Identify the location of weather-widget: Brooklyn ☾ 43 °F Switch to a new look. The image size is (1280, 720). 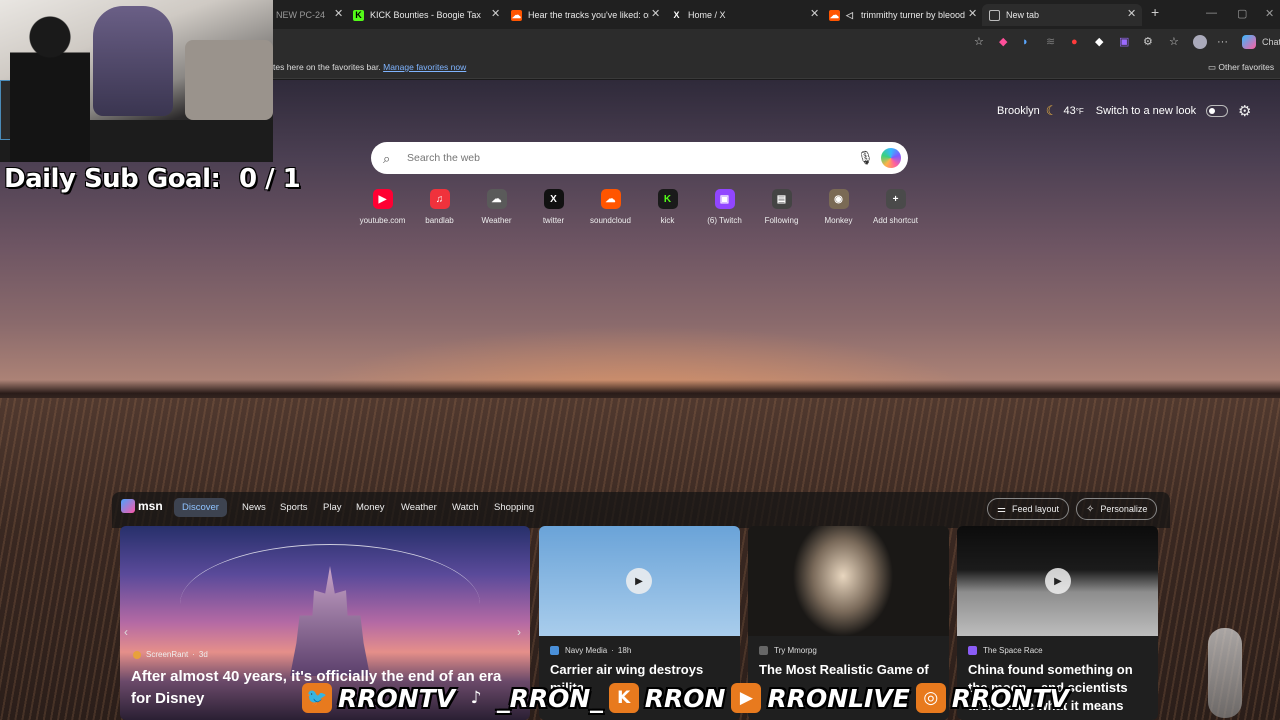
(1113, 111).